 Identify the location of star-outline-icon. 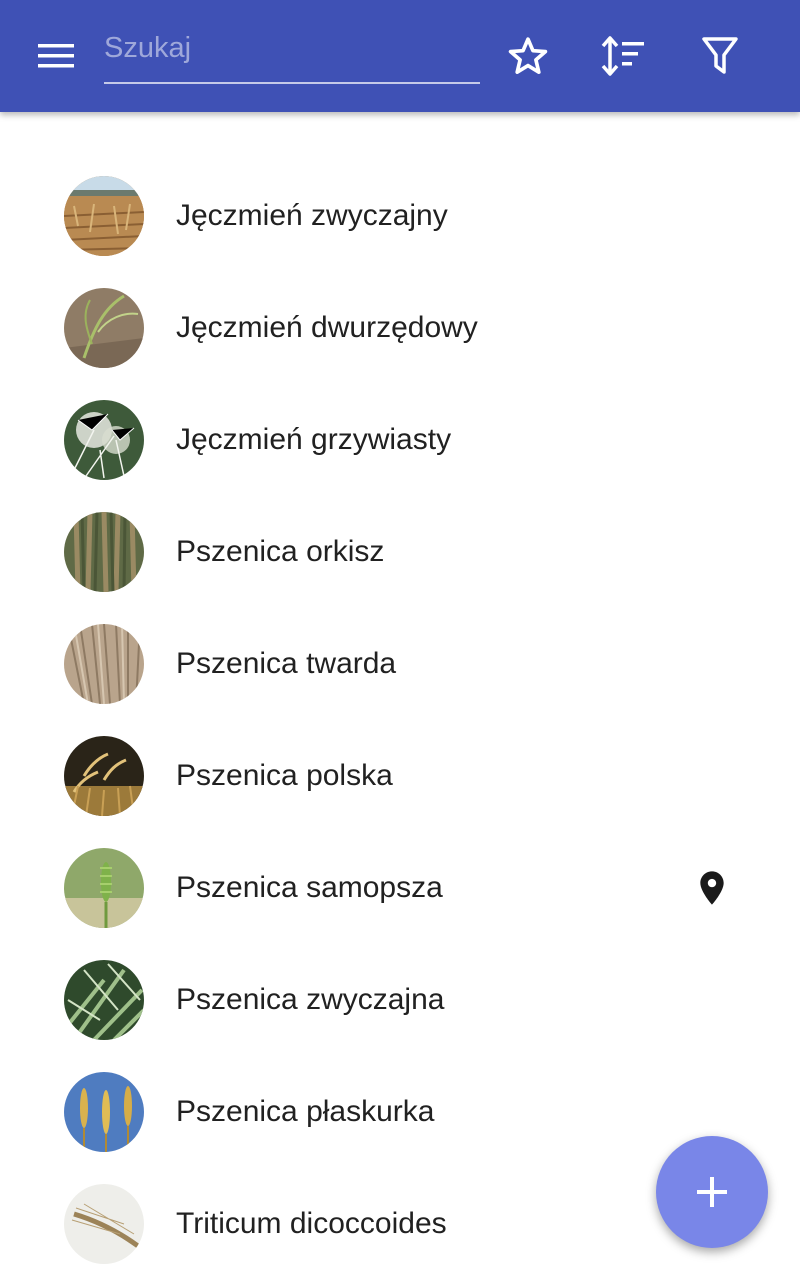
(528, 55).